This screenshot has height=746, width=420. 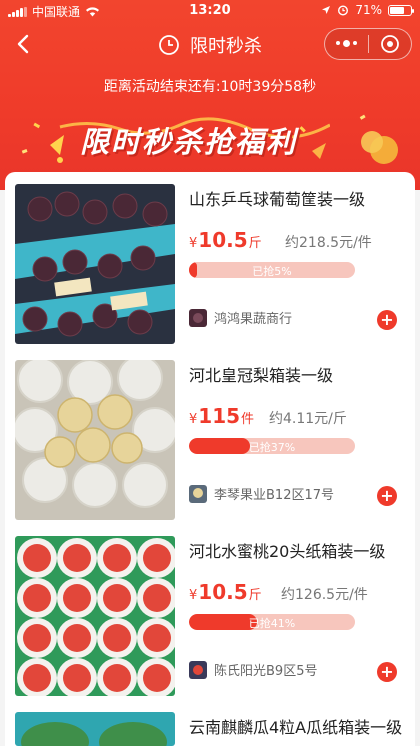 What do you see at coordinates (343, 10) in the screenshot?
I see `alarm-icon` at bounding box center [343, 10].